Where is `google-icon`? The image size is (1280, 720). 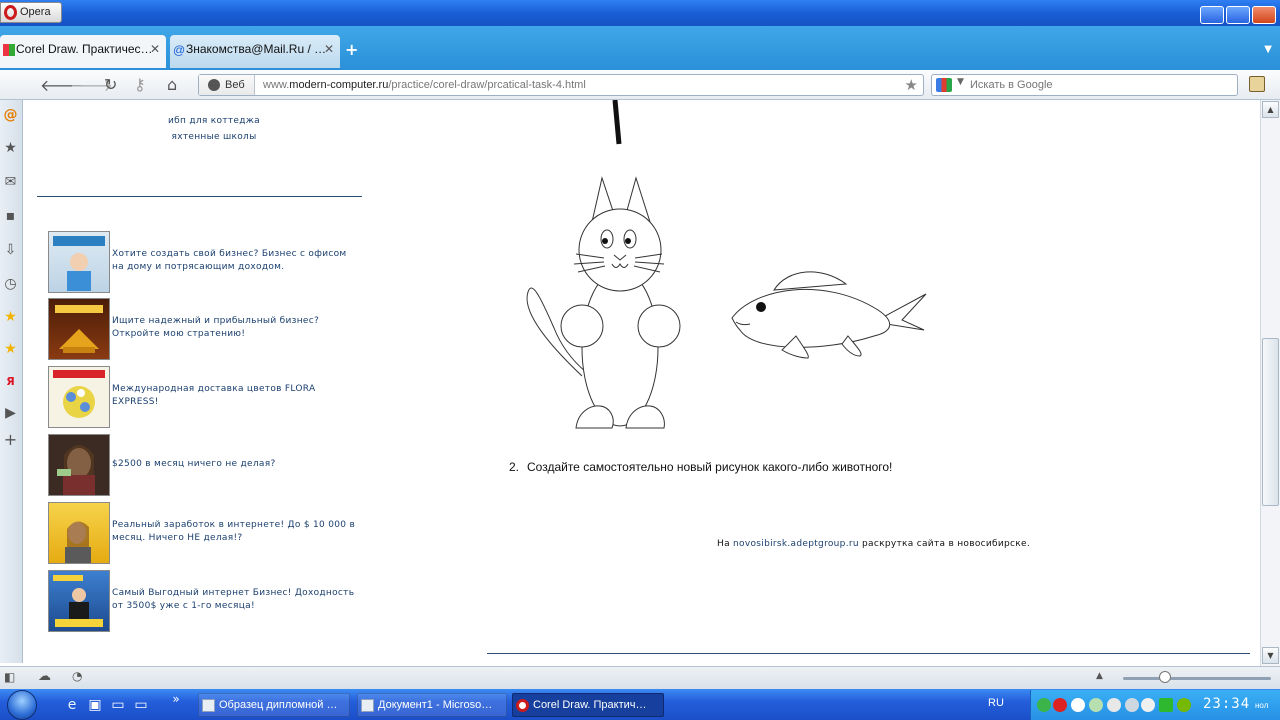 google-icon is located at coordinates (944, 85).